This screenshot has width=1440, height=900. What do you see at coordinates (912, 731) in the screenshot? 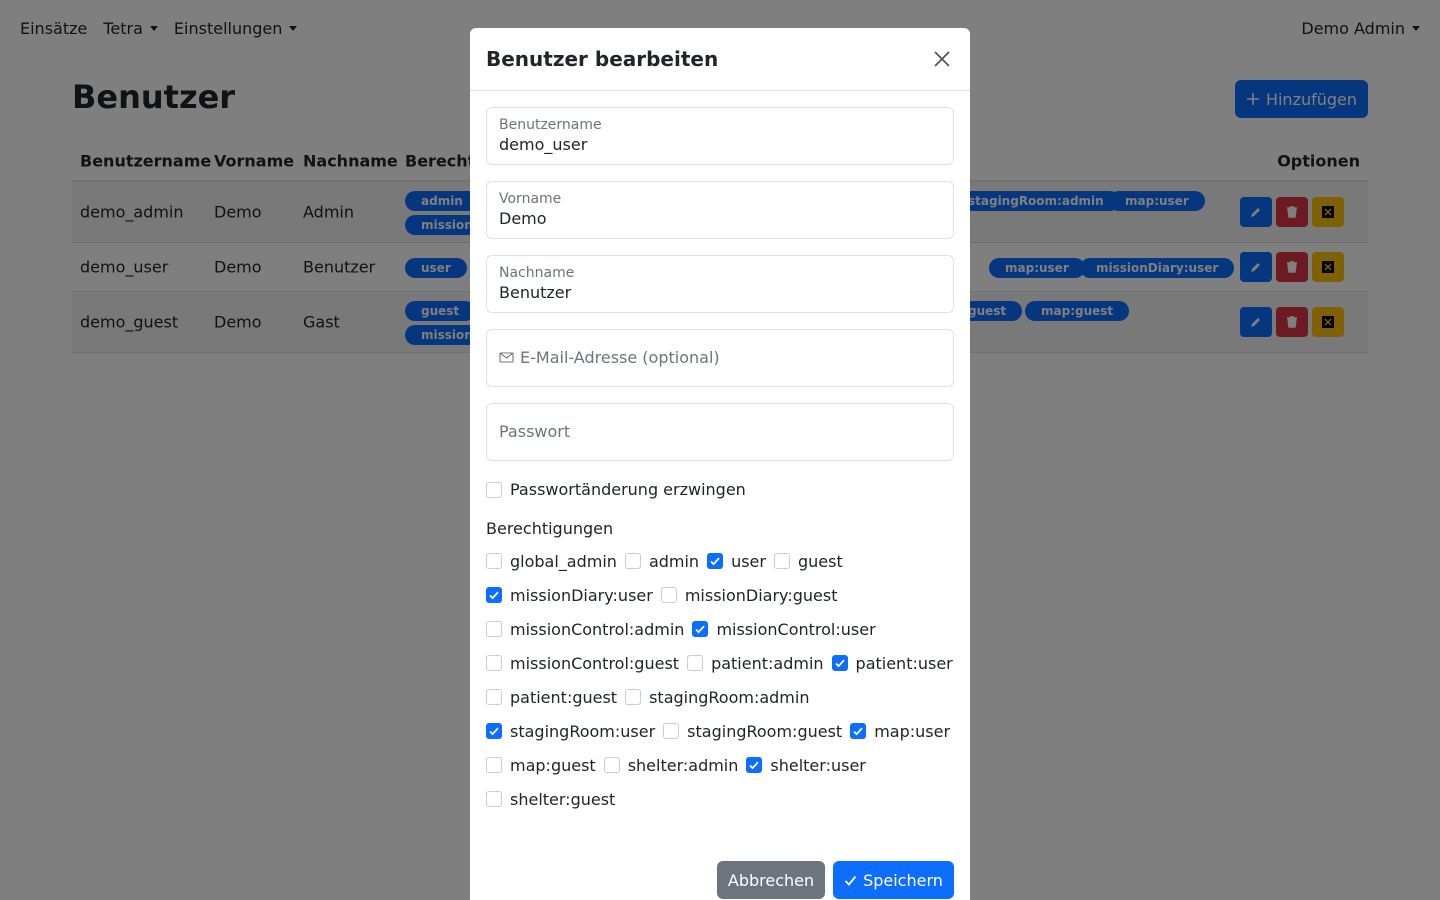
I see `permission-label: map:user` at bounding box center [912, 731].